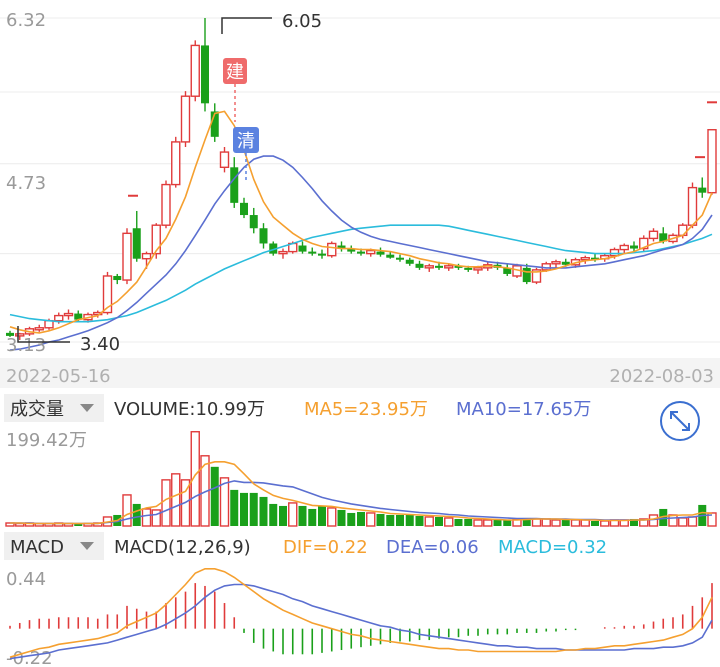 Image resolution: width=720 pixels, height=667 pixels. Describe the element at coordinates (661, 376) in the screenshot. I see `date-end: 2022-08-03` at that location.